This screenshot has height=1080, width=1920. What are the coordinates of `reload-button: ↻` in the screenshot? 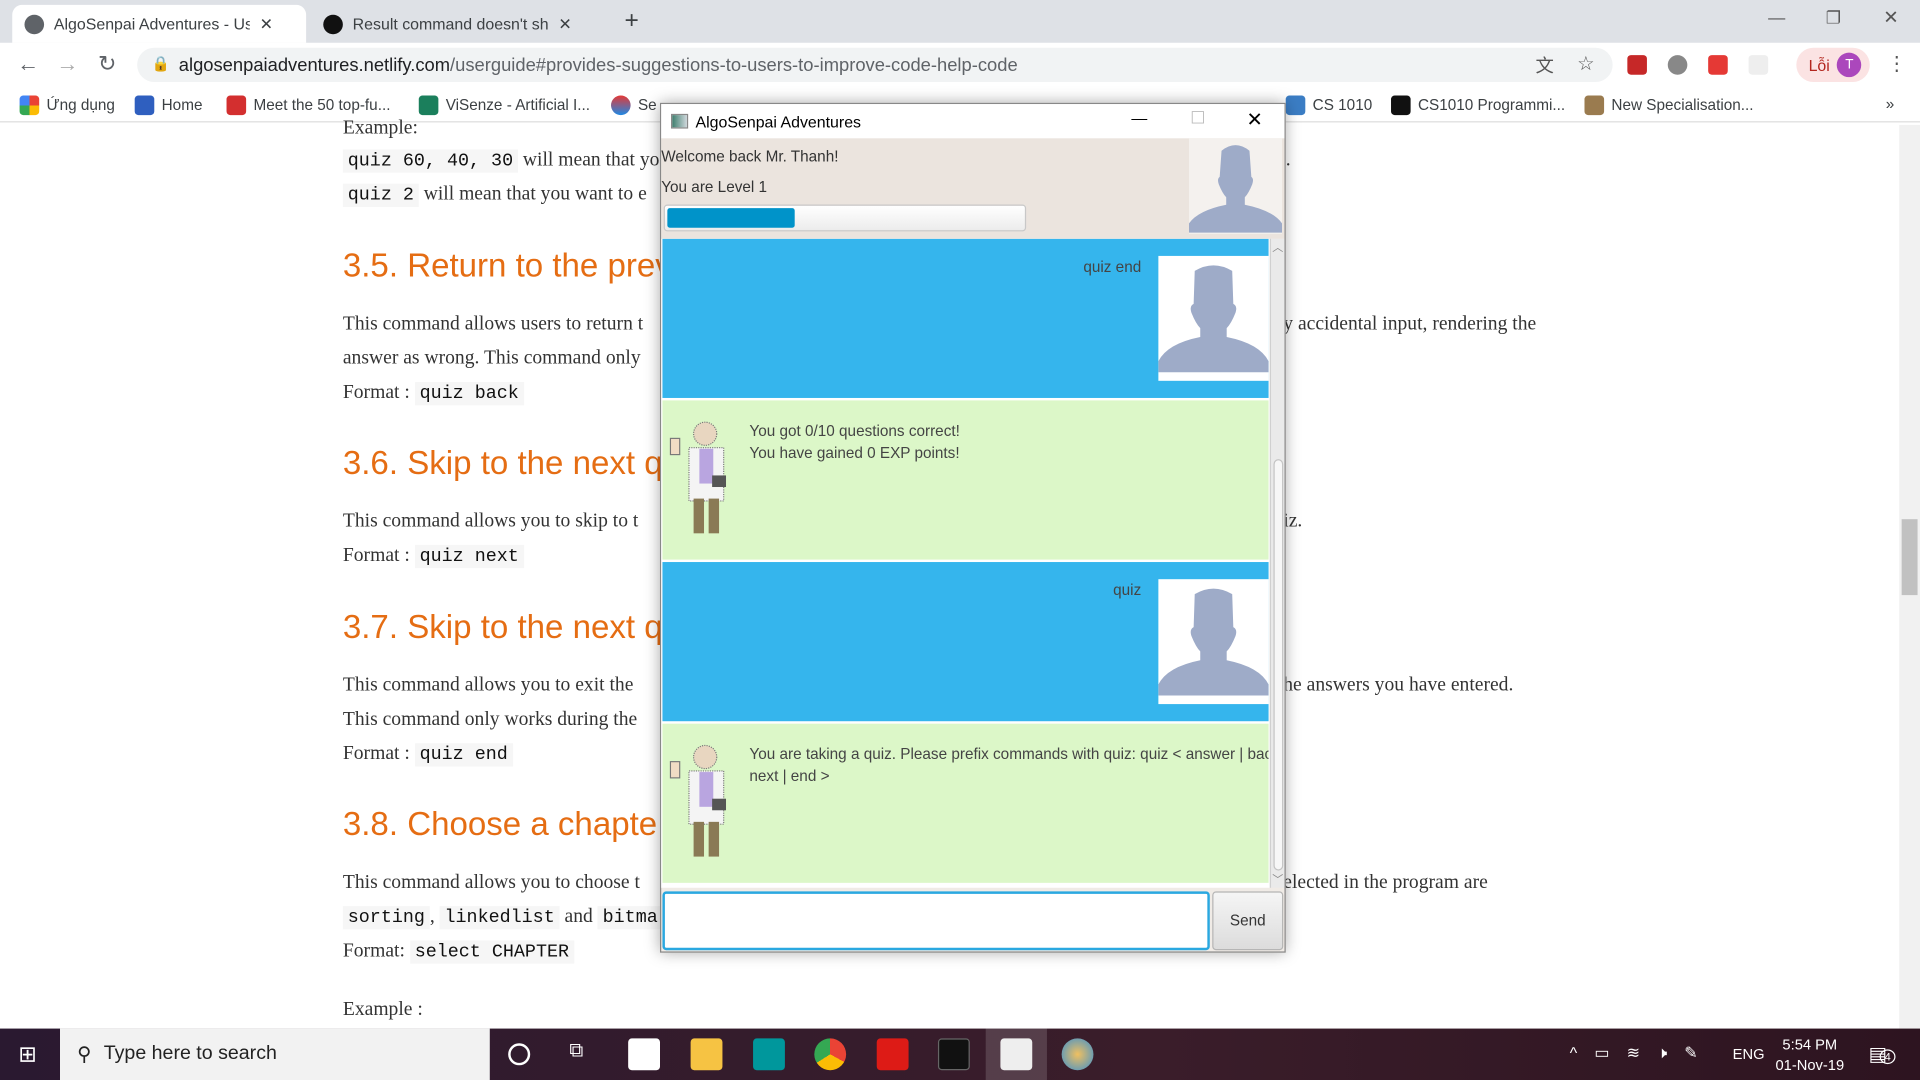 It's located at (107, 64).